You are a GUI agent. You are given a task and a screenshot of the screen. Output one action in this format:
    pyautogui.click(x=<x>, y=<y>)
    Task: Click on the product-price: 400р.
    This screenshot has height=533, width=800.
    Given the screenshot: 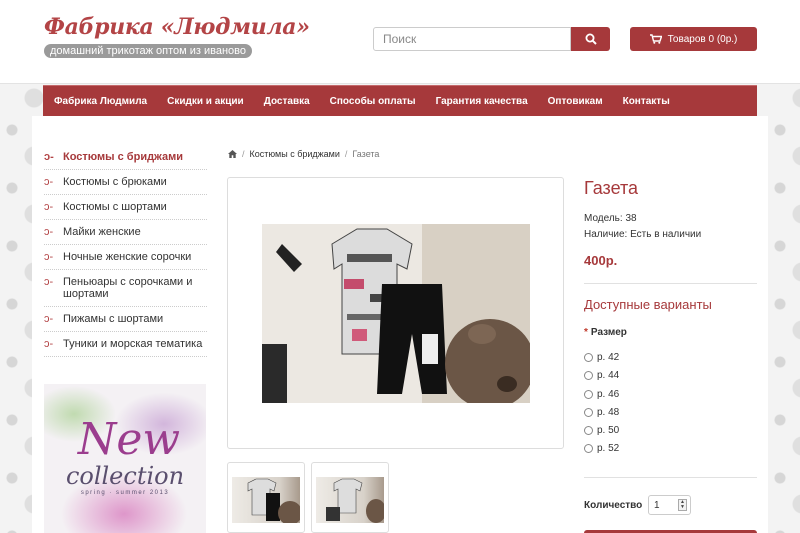 What is the action you would take?
    pyautogui.click(x=601, y=260)
    